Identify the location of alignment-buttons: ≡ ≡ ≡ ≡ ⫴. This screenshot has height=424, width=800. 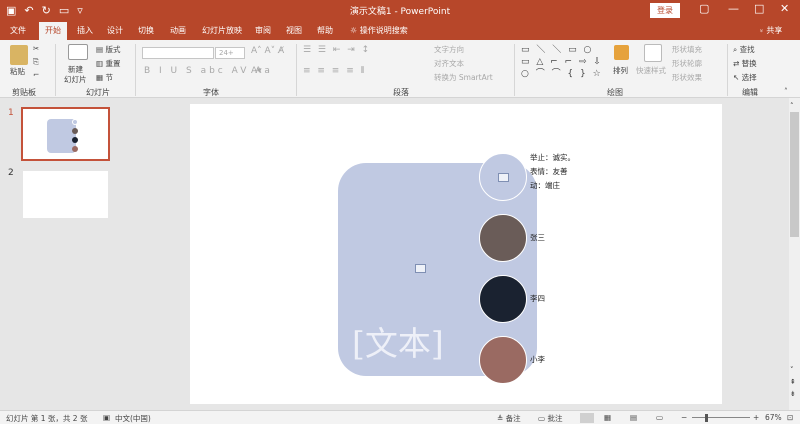
(334, 71).